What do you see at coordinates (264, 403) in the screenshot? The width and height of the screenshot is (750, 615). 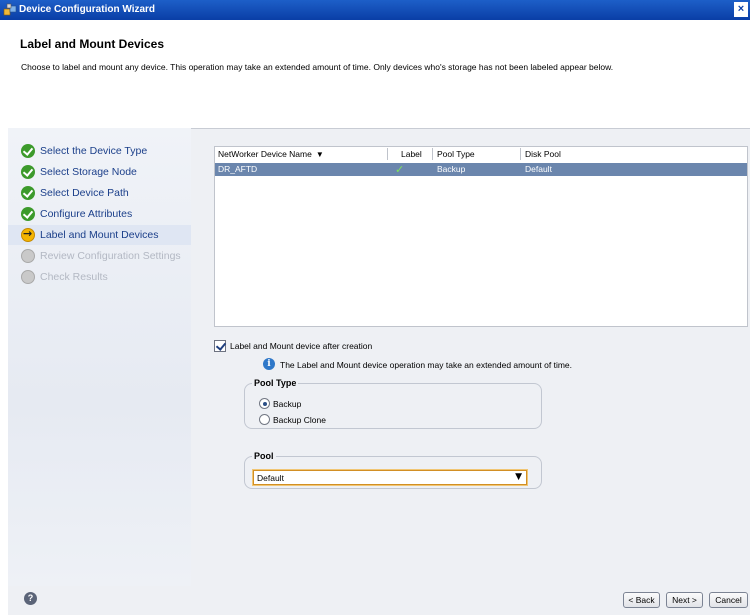 I see `pool-type-backup-radio` at bounding box center [264, 403].